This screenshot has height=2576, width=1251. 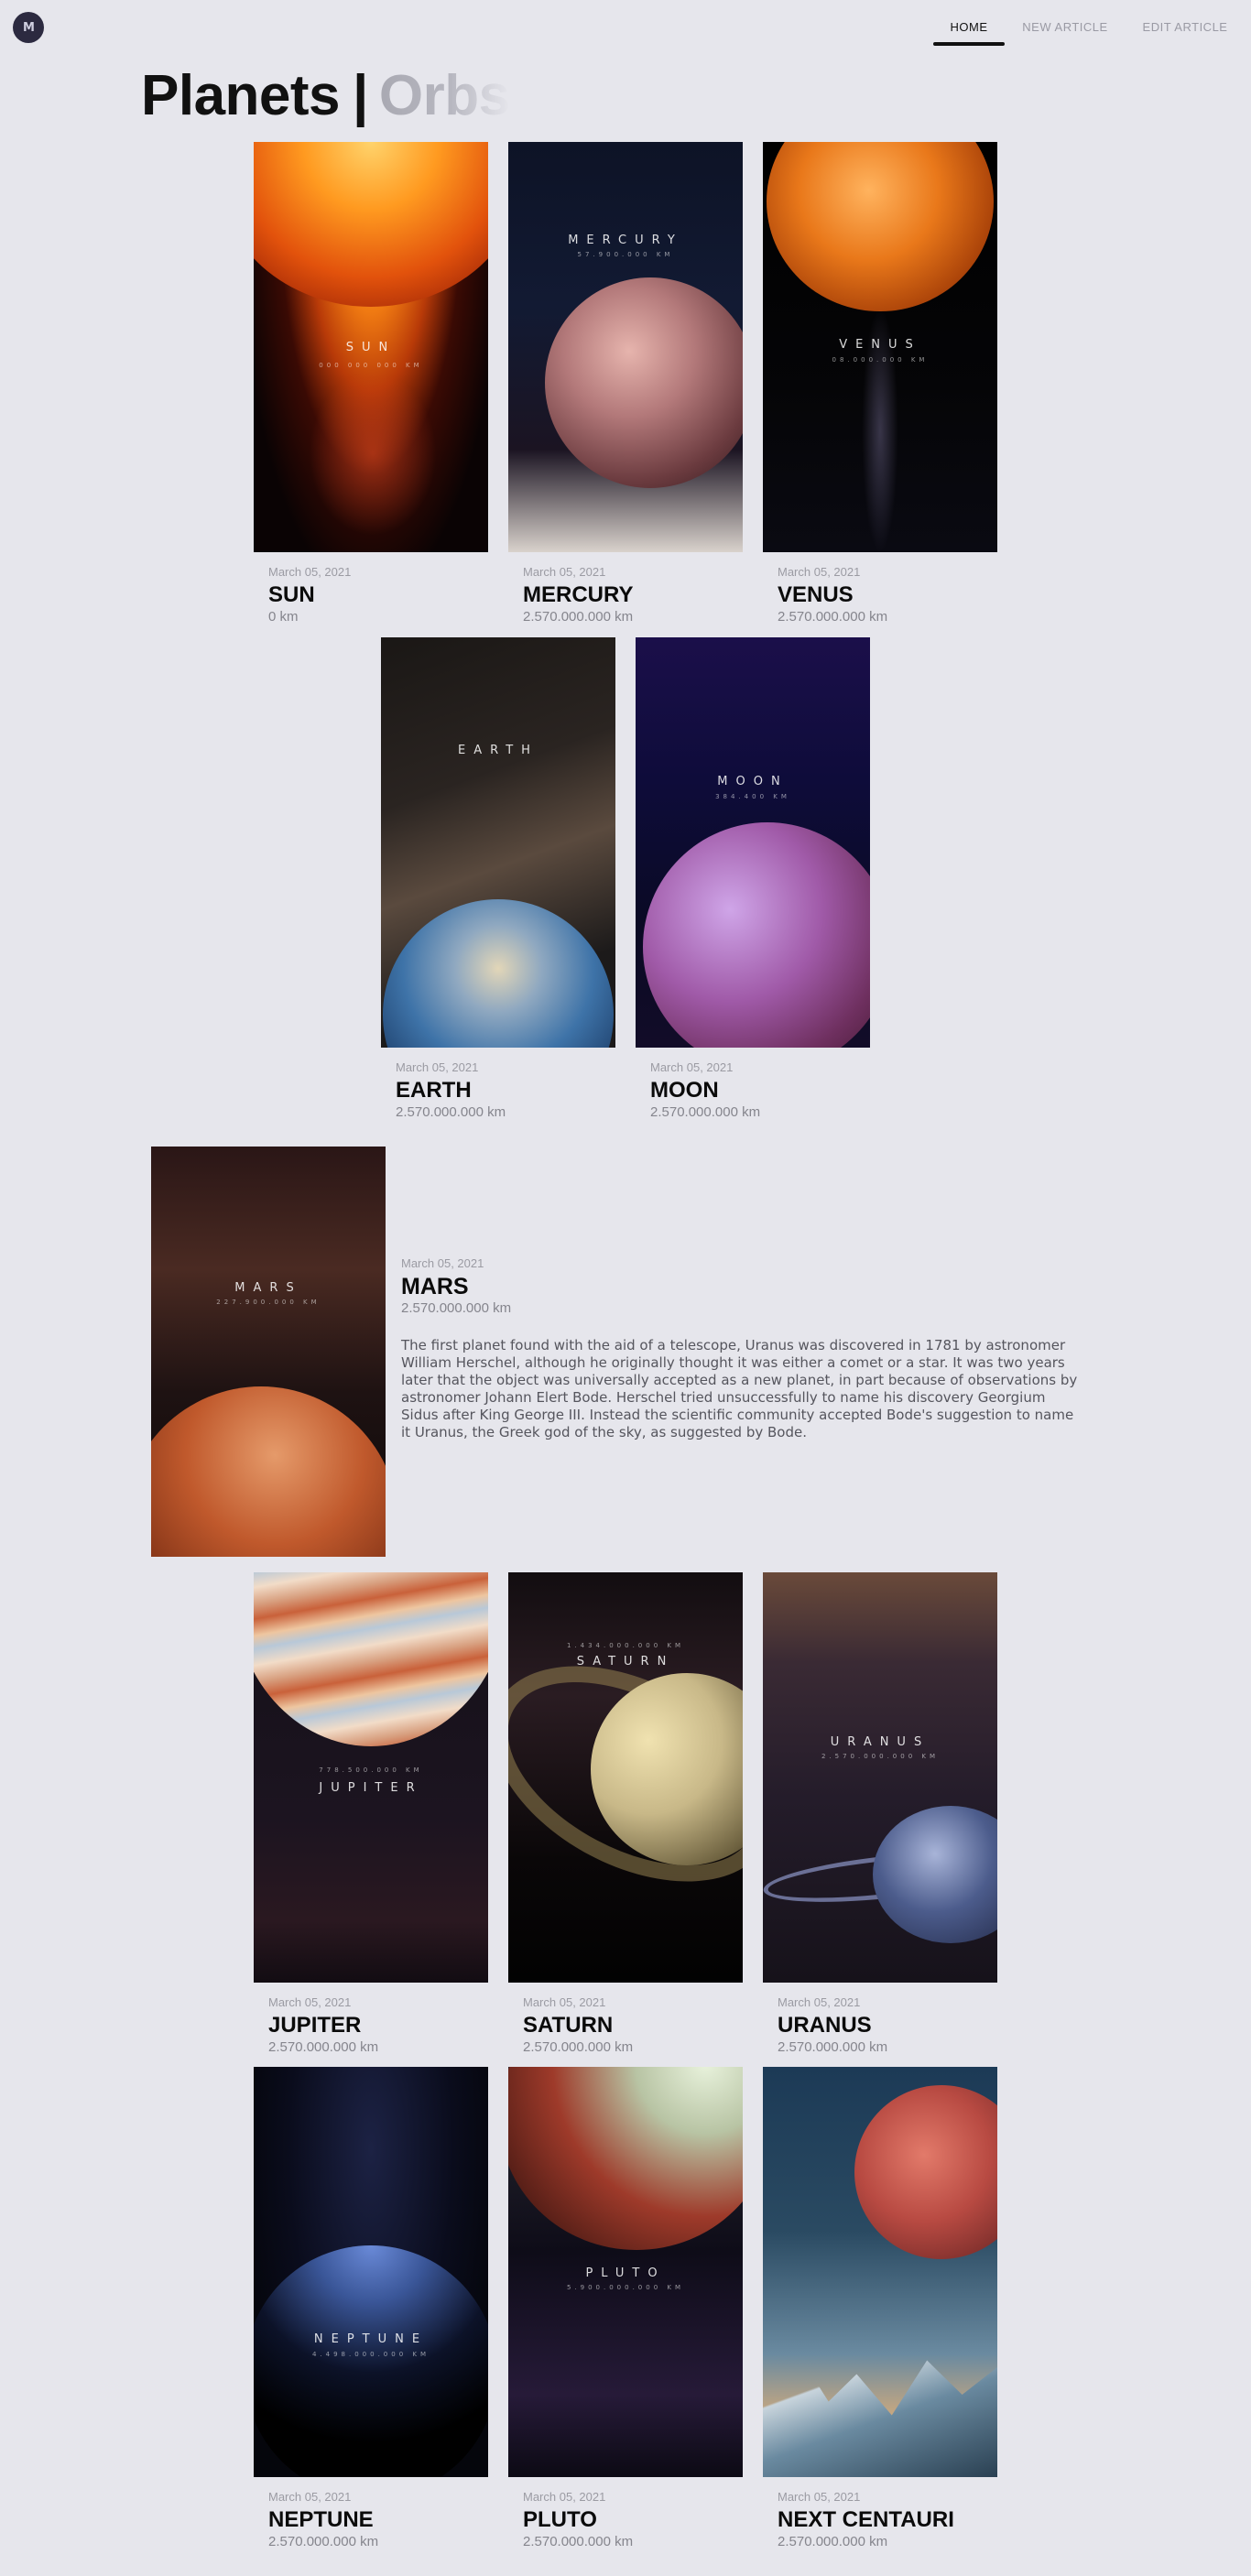 I want to click on planet-image-pluto: PLUTO 5.900.000.000 KM, so click(x=625, y=2272).